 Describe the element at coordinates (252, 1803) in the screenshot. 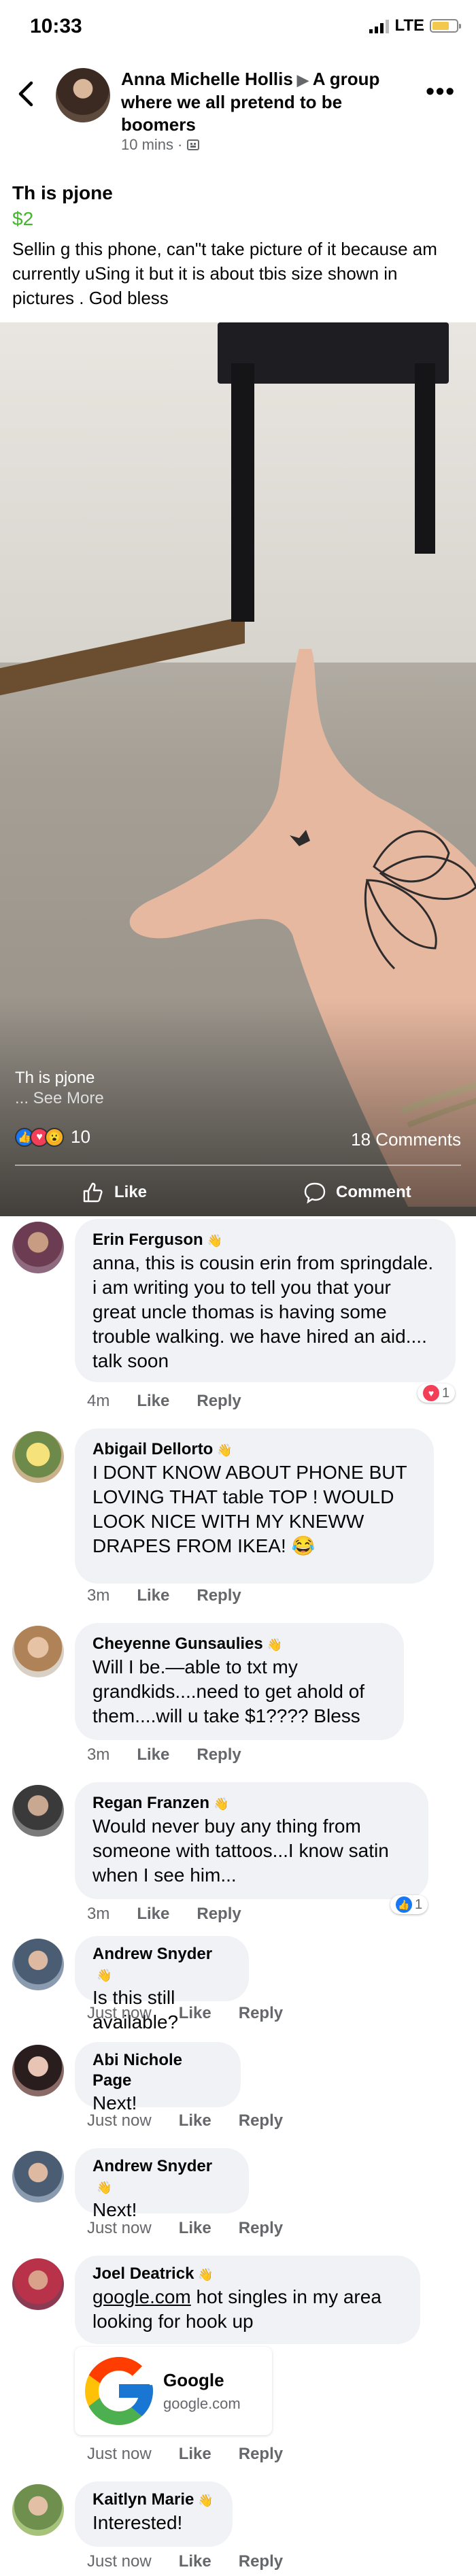

I see `comment-author: Regan Franzen 👋` at that location.